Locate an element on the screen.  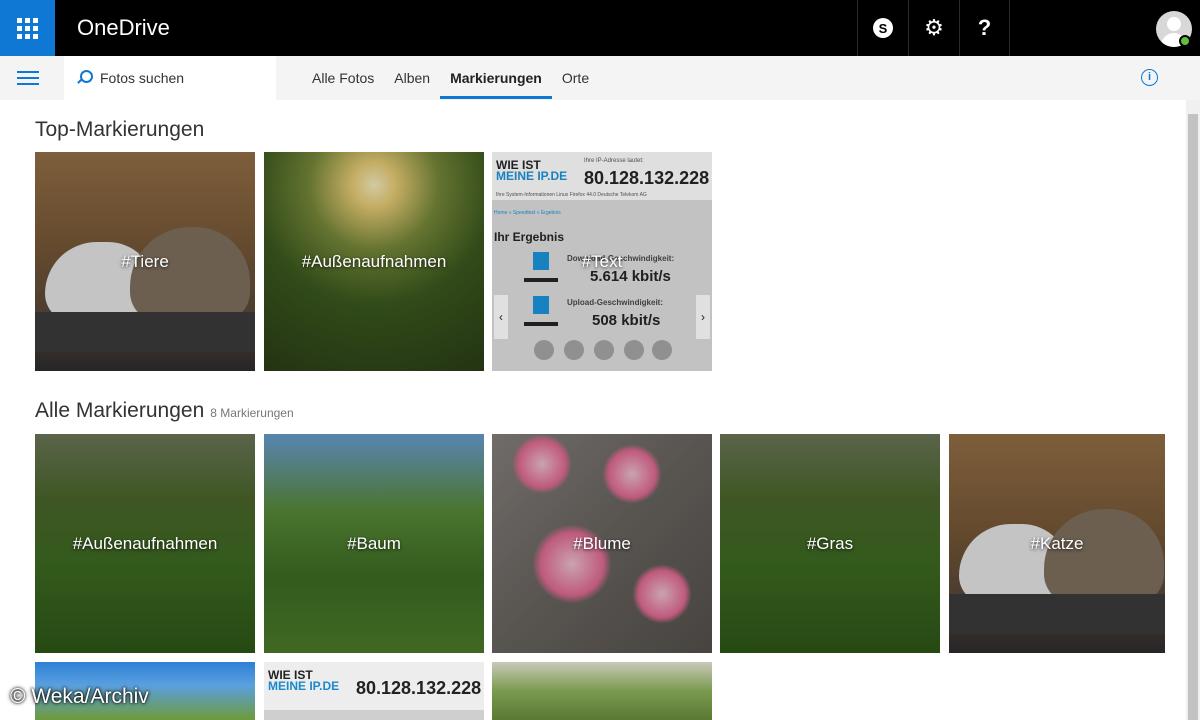
all-tags-title: Alle Markierungen is located at coordinates (120, 410).